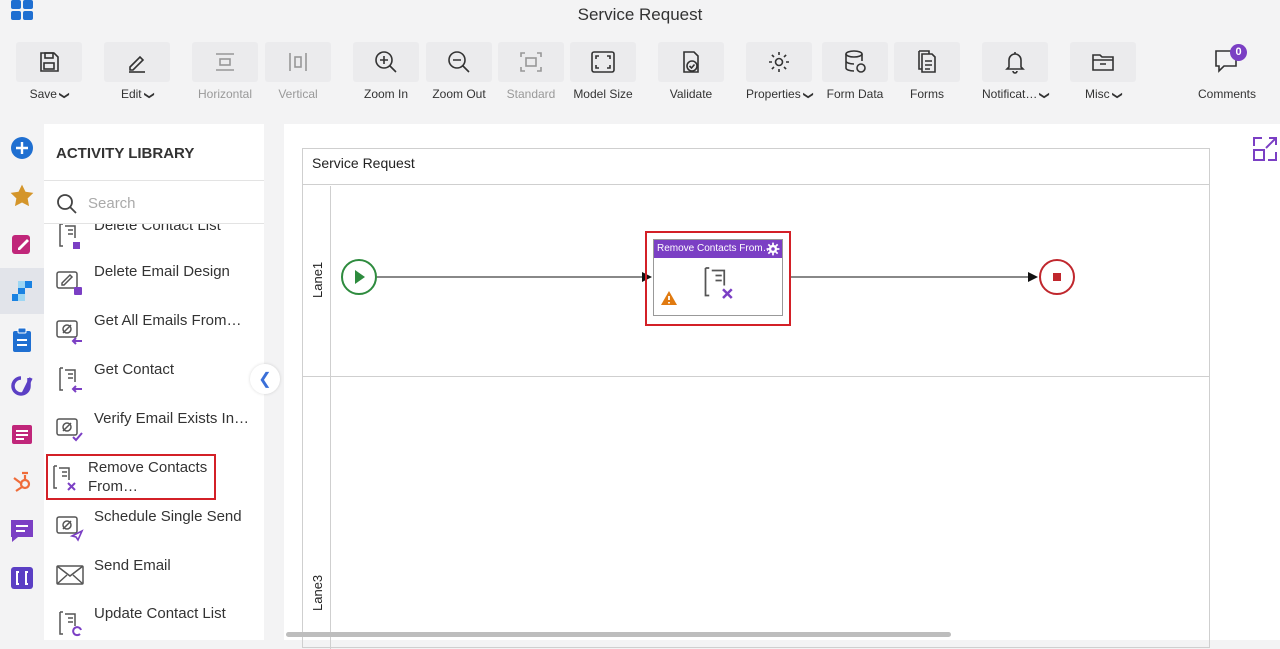  What do you see at coordinates (603, 75) in the screenshot?
I see `model-size-button: Model Size` at bounding box center [603, 75].